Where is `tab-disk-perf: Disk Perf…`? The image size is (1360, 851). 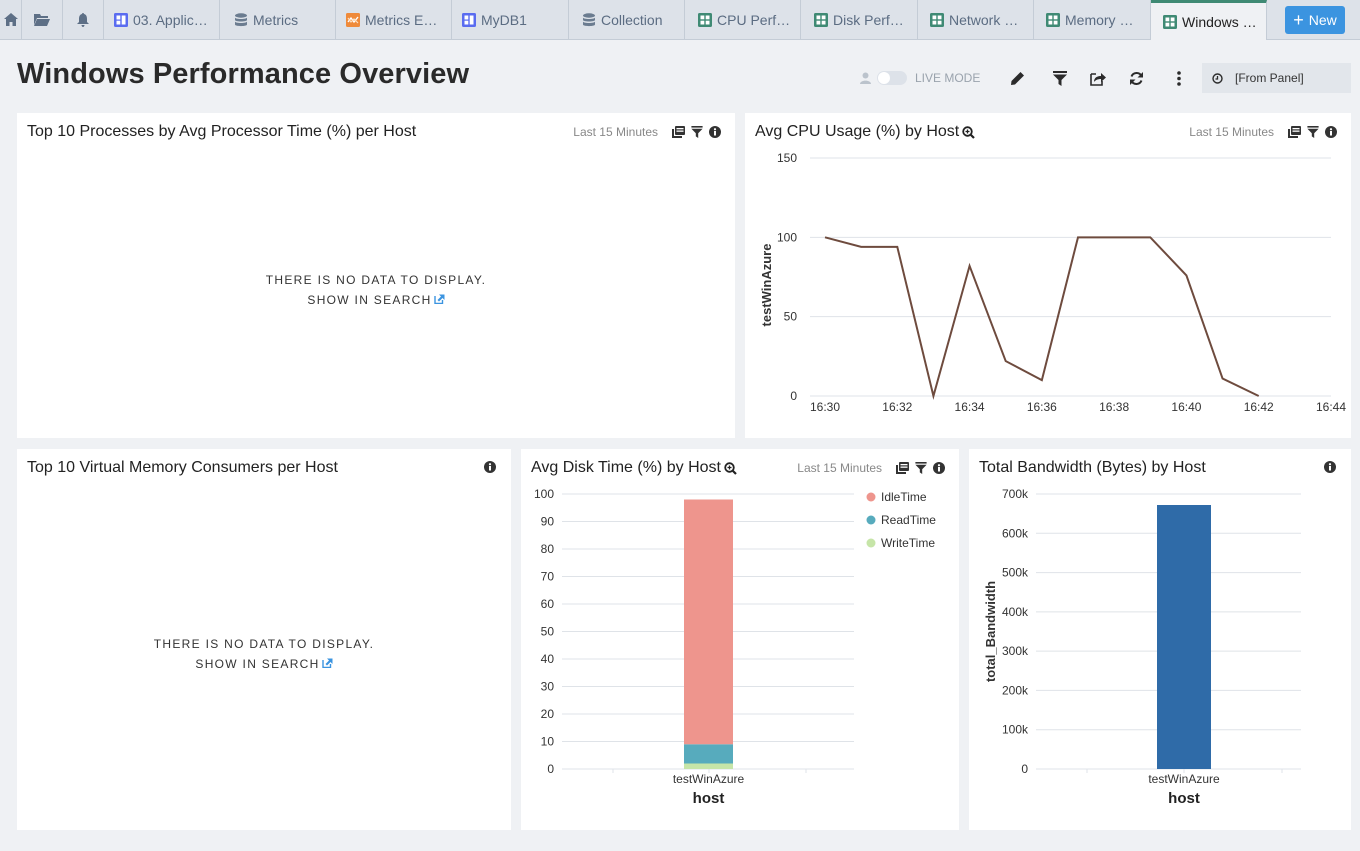
tab-disk-perf: Disk Perf… is located at coordinates (859, 19).